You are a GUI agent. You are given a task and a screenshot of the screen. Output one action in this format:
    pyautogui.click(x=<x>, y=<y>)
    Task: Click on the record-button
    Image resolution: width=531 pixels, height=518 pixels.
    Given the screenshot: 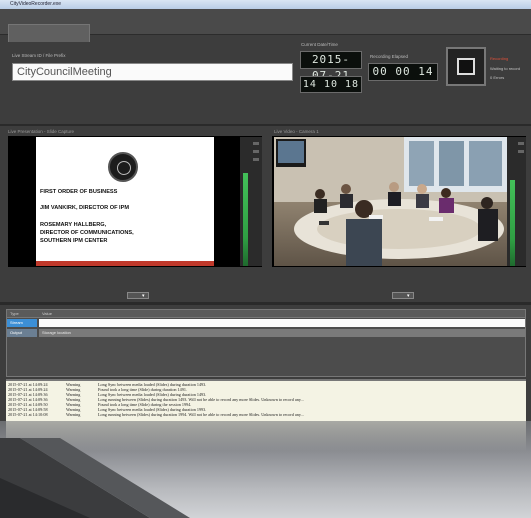 What is the action you would take?
    pyautogui.click(x=466, y=66)
    